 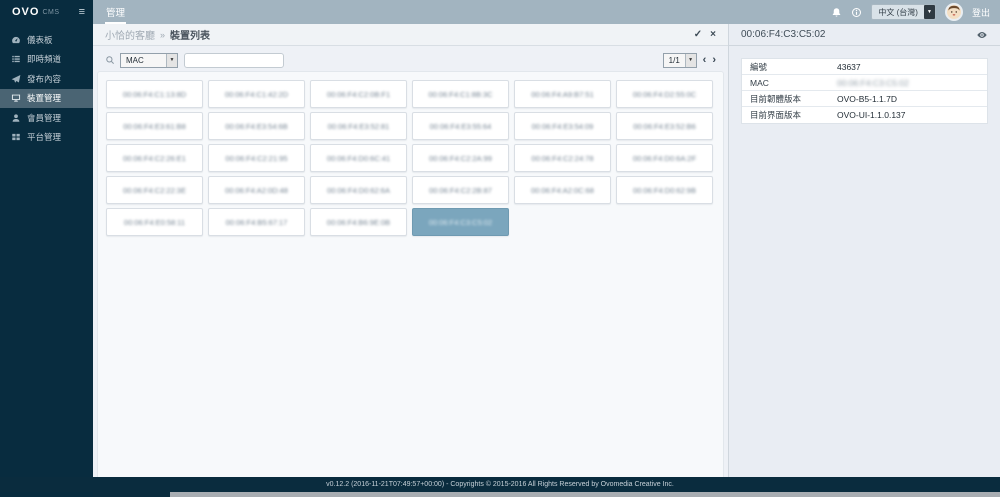 I want to click on page-select-value: 1/1, so click(x=674, y=60).